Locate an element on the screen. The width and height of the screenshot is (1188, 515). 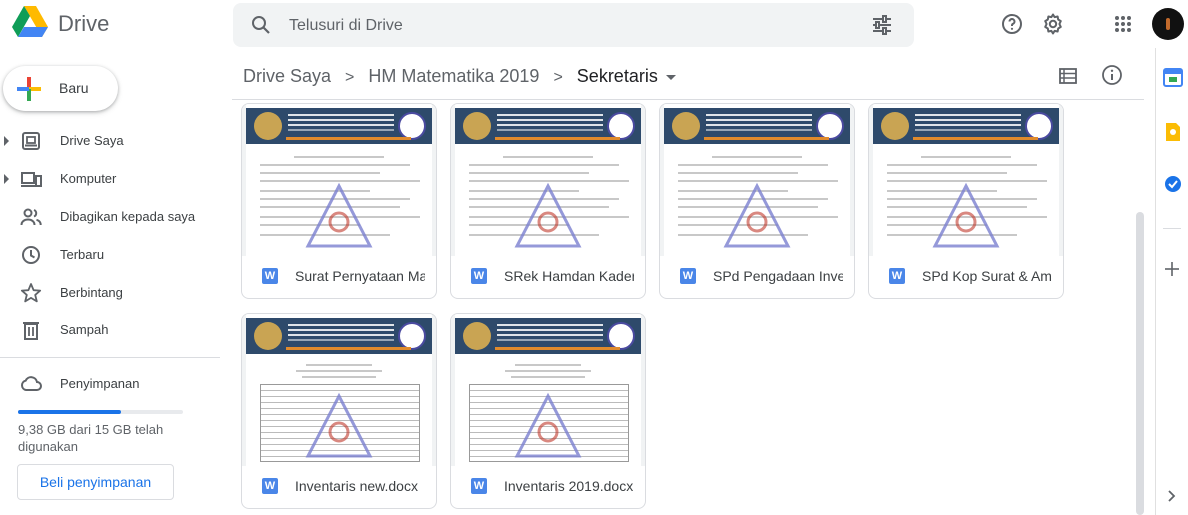
storage-usage-fill is located at coordinates (70, 412).